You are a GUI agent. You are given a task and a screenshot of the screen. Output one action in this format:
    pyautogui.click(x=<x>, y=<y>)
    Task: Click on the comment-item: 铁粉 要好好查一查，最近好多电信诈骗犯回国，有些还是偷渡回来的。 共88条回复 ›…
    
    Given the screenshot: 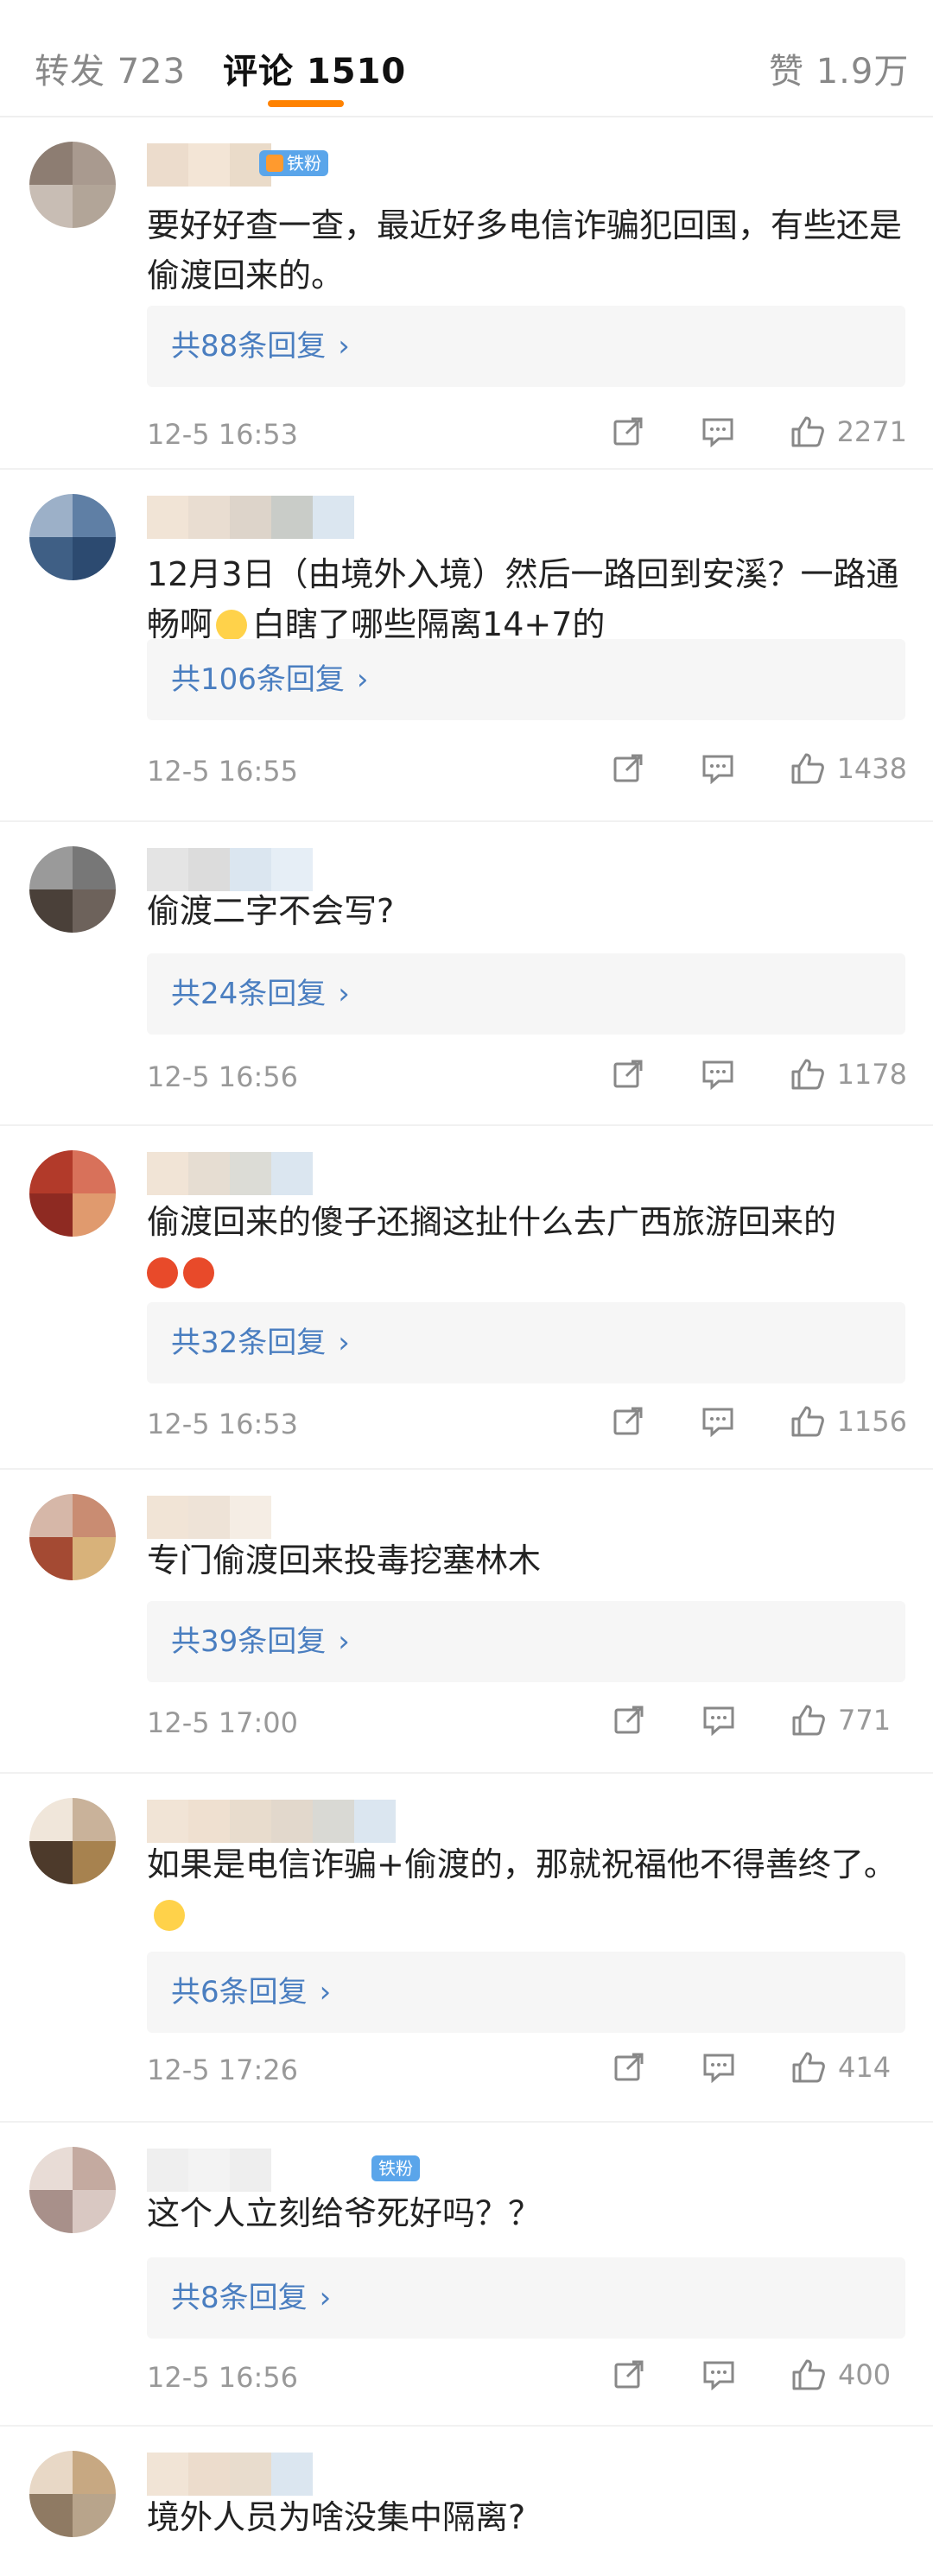 What is the action you would take?
    pyautogui.click(x=466, y=293)
    